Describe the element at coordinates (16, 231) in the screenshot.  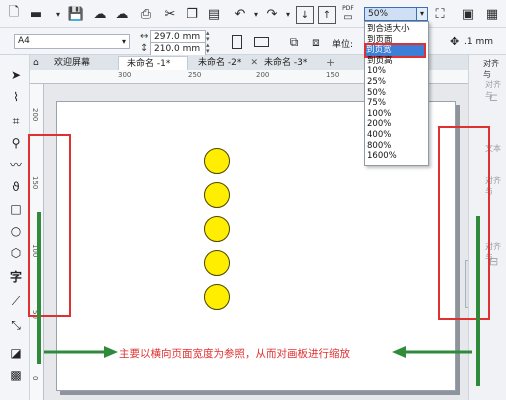
I see `ellipse-tool-icon: ○` at that location.